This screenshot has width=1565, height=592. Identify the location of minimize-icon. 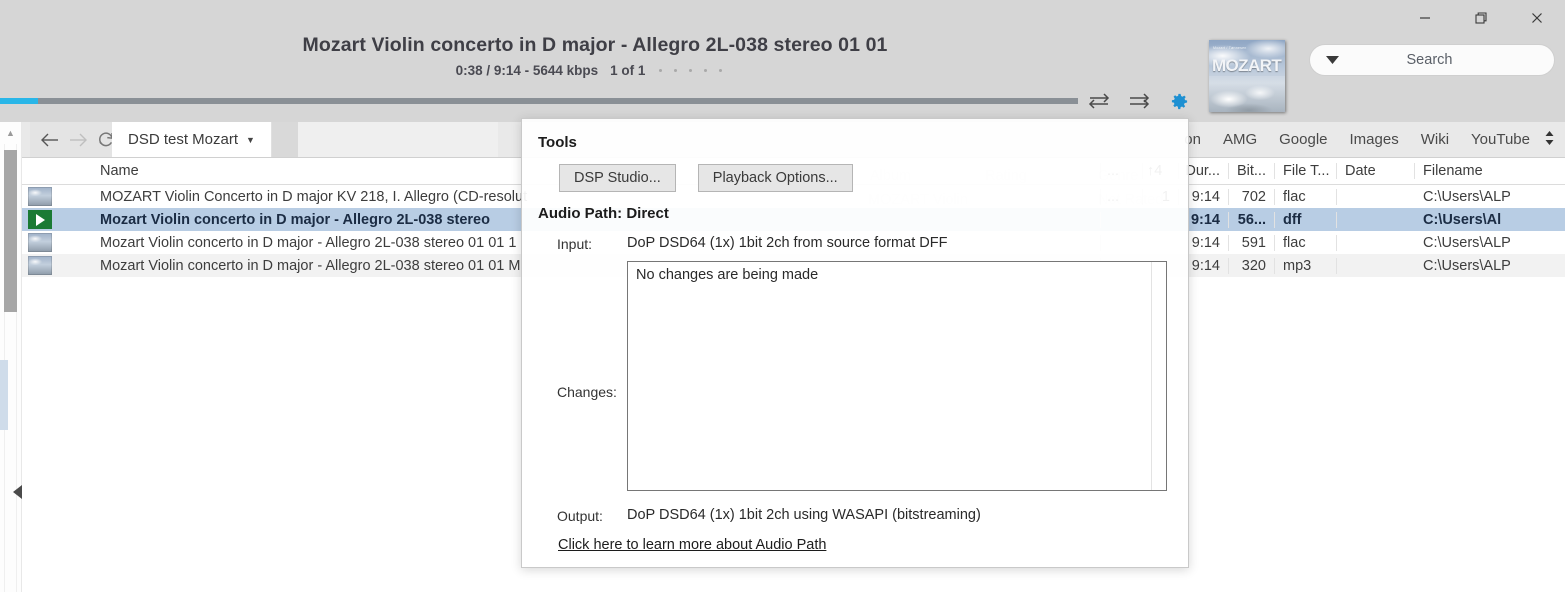
(1425, 18).